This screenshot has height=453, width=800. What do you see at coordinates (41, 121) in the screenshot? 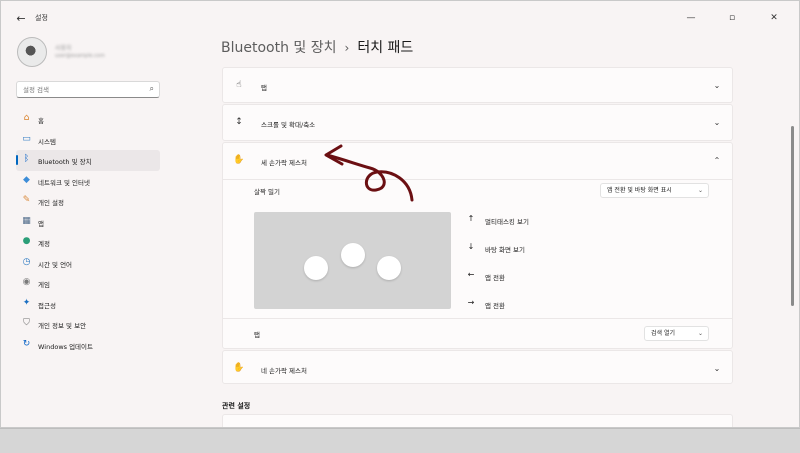
I see `sidebar-item-label: 홈` at bounding box center [41, 121].